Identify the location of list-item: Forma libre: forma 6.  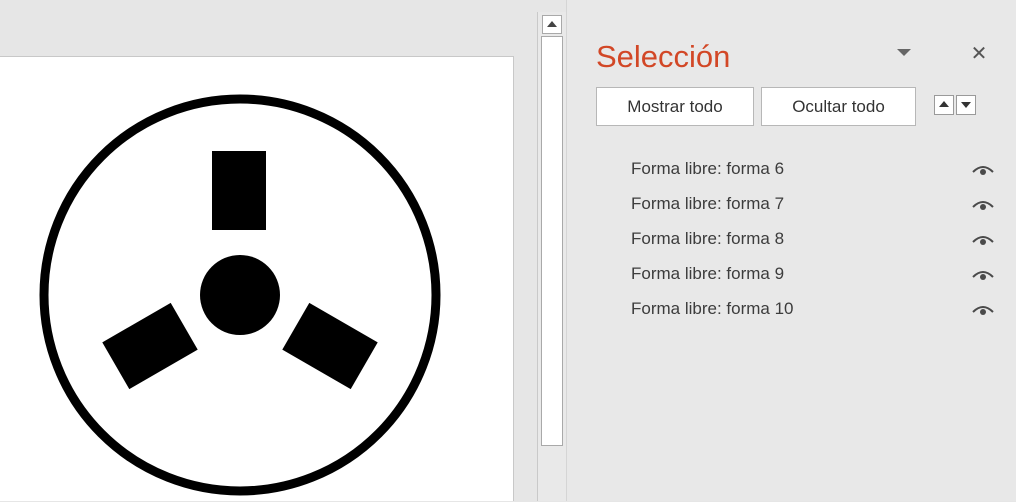
(791, 170).